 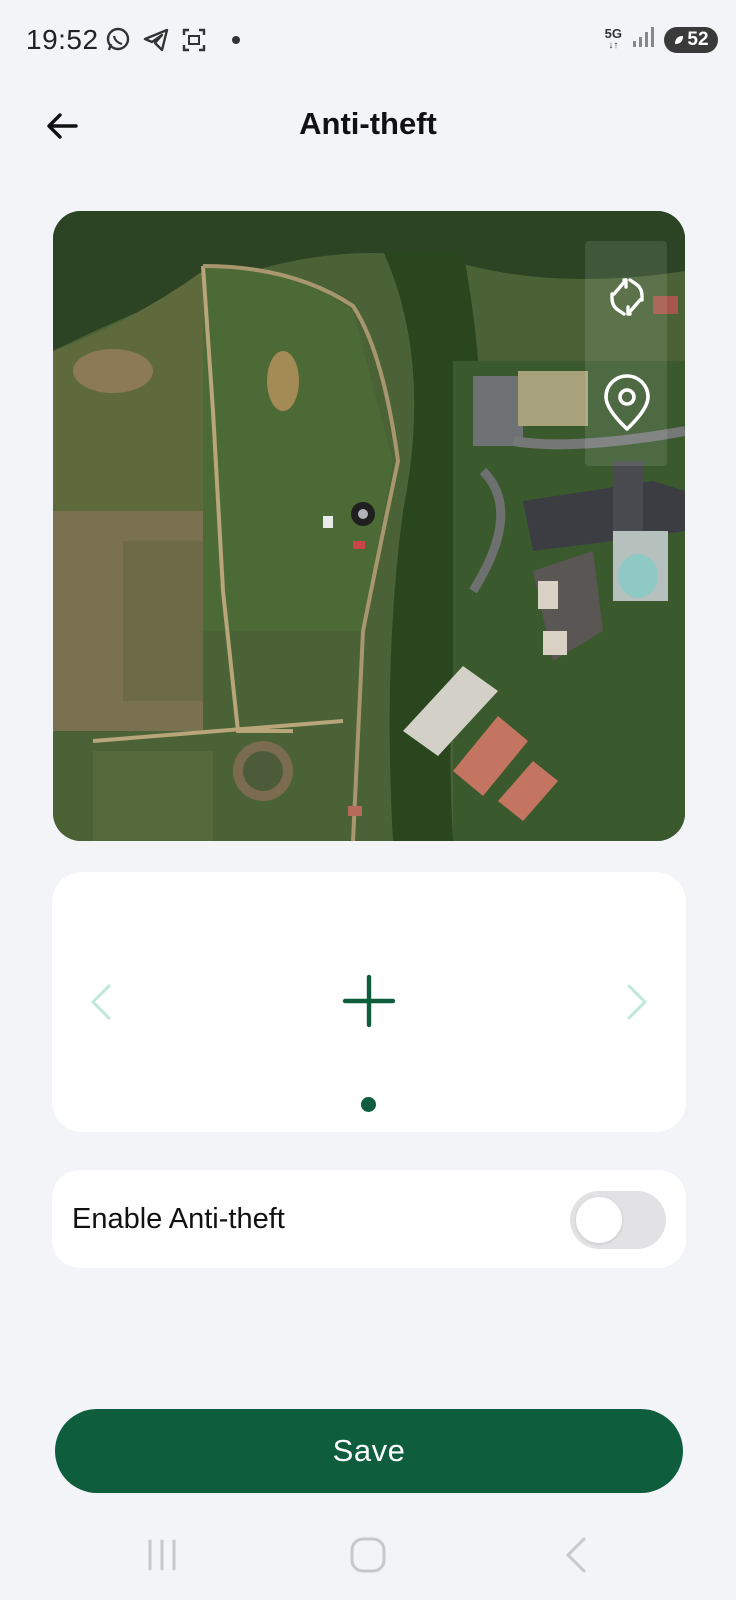 What do you see at coordinates (643, 39) in the screenshot?
I see `signal-icon` at bounding box center [643, 39].